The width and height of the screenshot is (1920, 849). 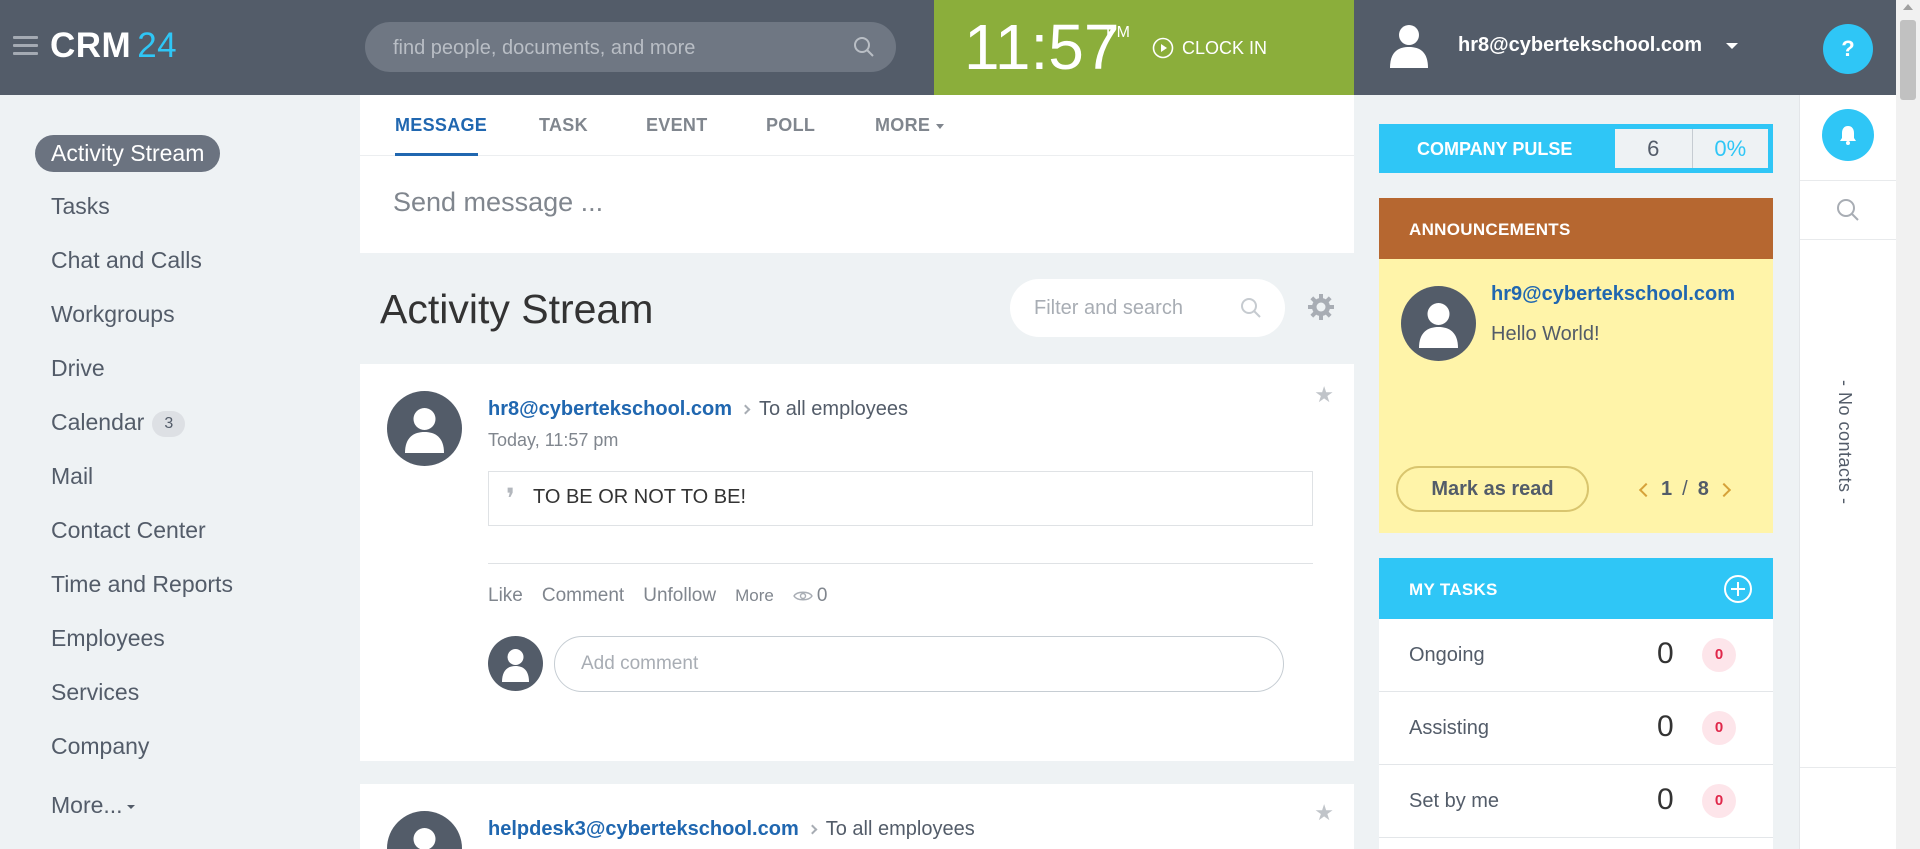 What do you see at coordinates (126, 260) in the screenshot?
I see `nav-item-chat-and-calls: Chat and Calls` at bounding box center [126, 260].